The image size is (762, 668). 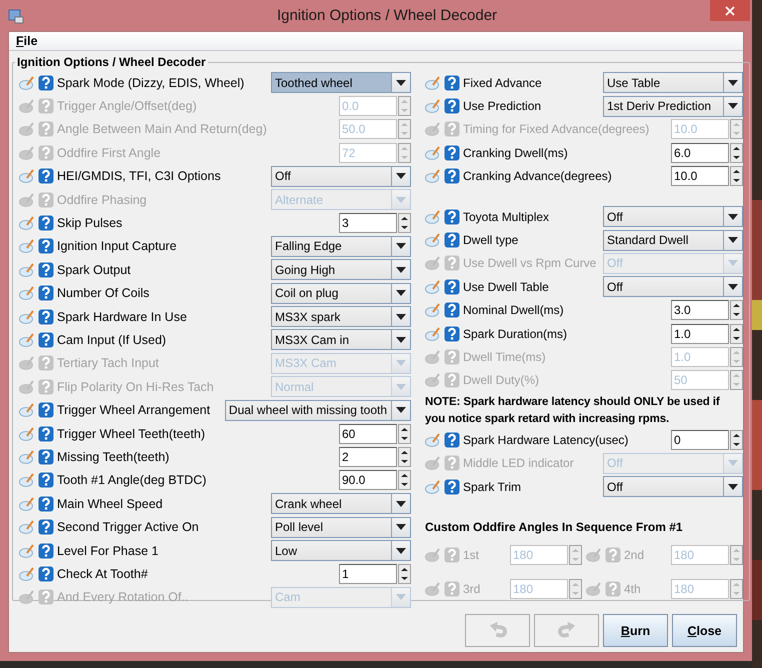 What do you see at coordinates (673, 240) in the screenshot?
I see `dropdown: Standard Dwell` at bounding box center [673, 240].